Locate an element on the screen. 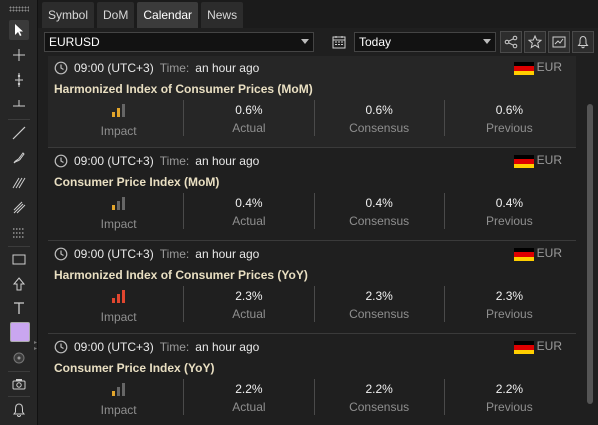 Image resolution: width=598 pixels, height=425 pixels. previous-cell: 0.6% Previous is located at coordinates (508, 118).